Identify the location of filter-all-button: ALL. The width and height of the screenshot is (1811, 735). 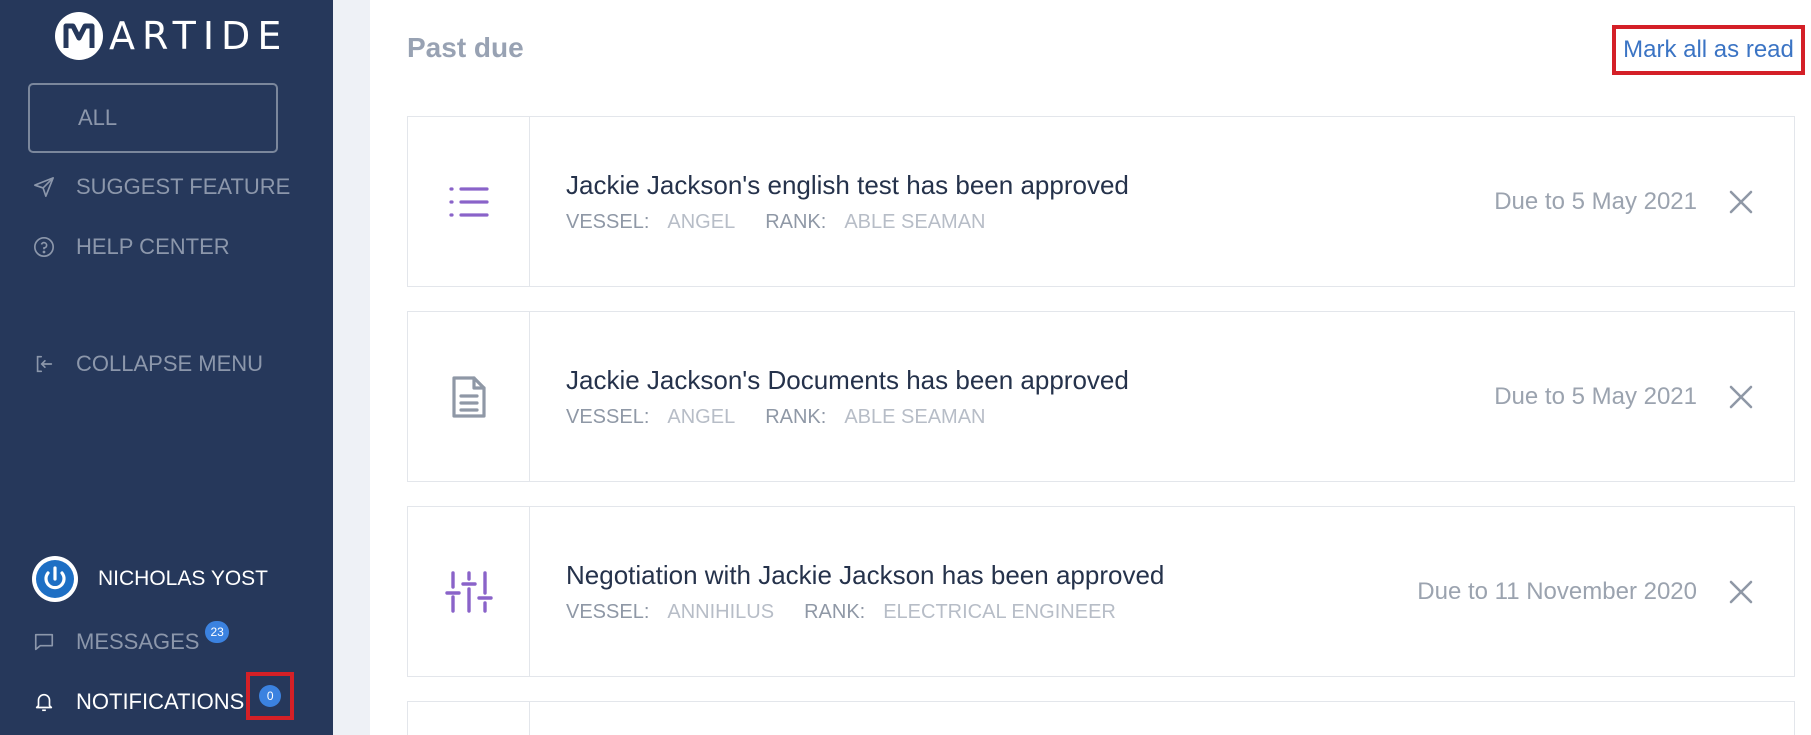
(153, 118).